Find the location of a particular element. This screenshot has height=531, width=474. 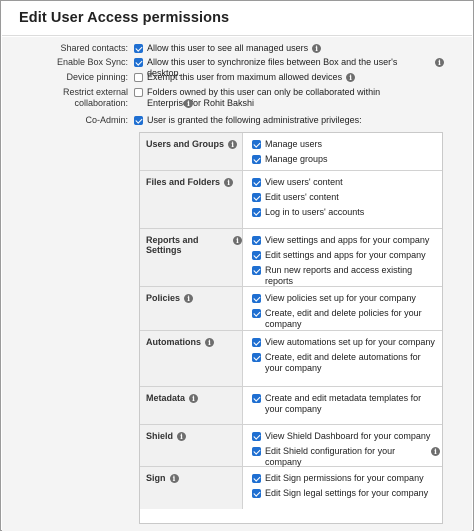

category-name: Metadata is located at coordinates (166, 398).